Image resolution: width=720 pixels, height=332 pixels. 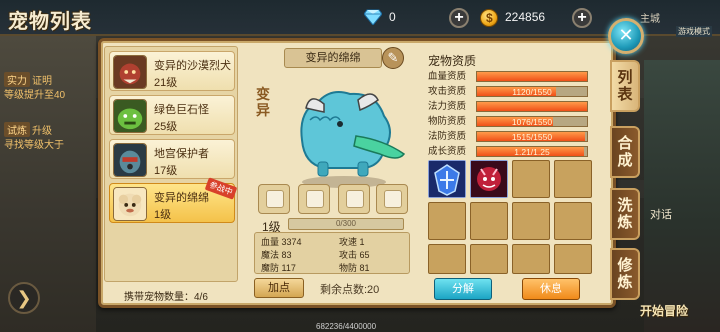 I want to click on quest-hint: 等级提升至40, so click(x=34, y=93).